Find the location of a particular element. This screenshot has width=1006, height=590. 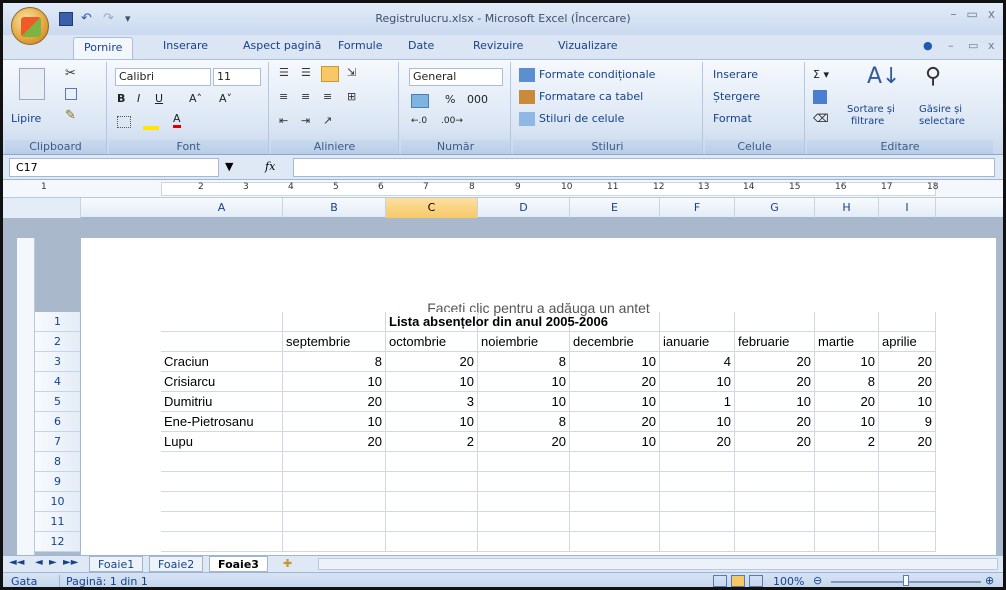

zoom-in-icon: ⊕ is located at coordinates (989, 580).